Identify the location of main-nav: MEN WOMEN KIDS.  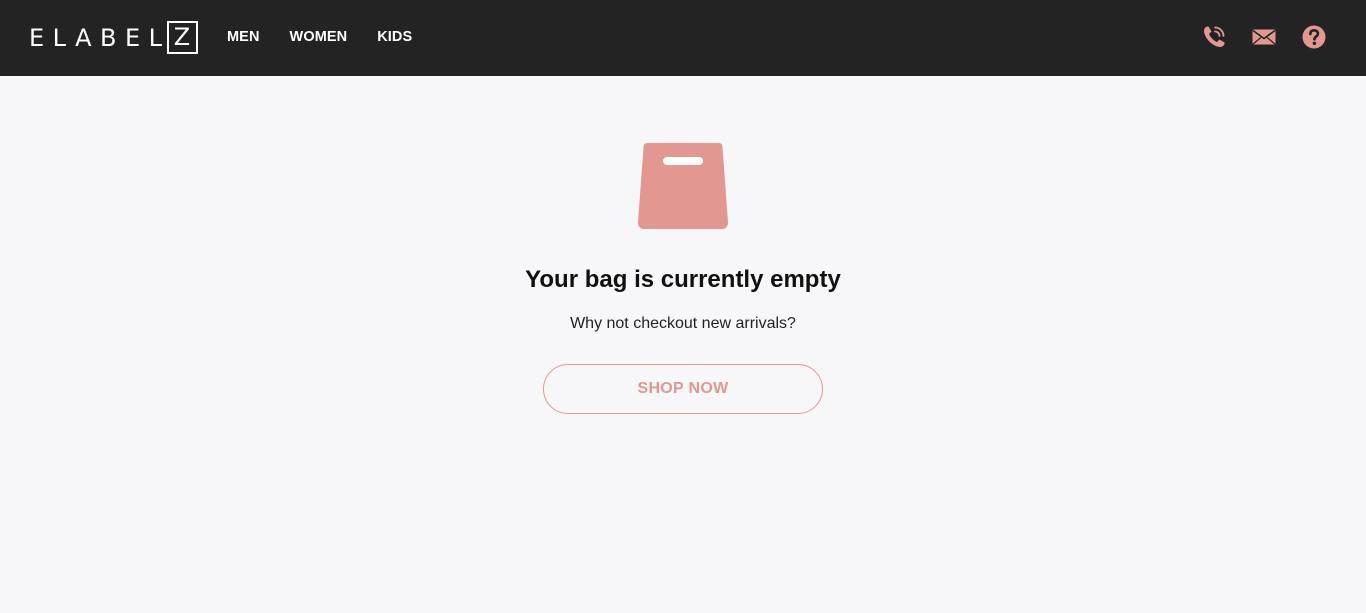
(334, 37).